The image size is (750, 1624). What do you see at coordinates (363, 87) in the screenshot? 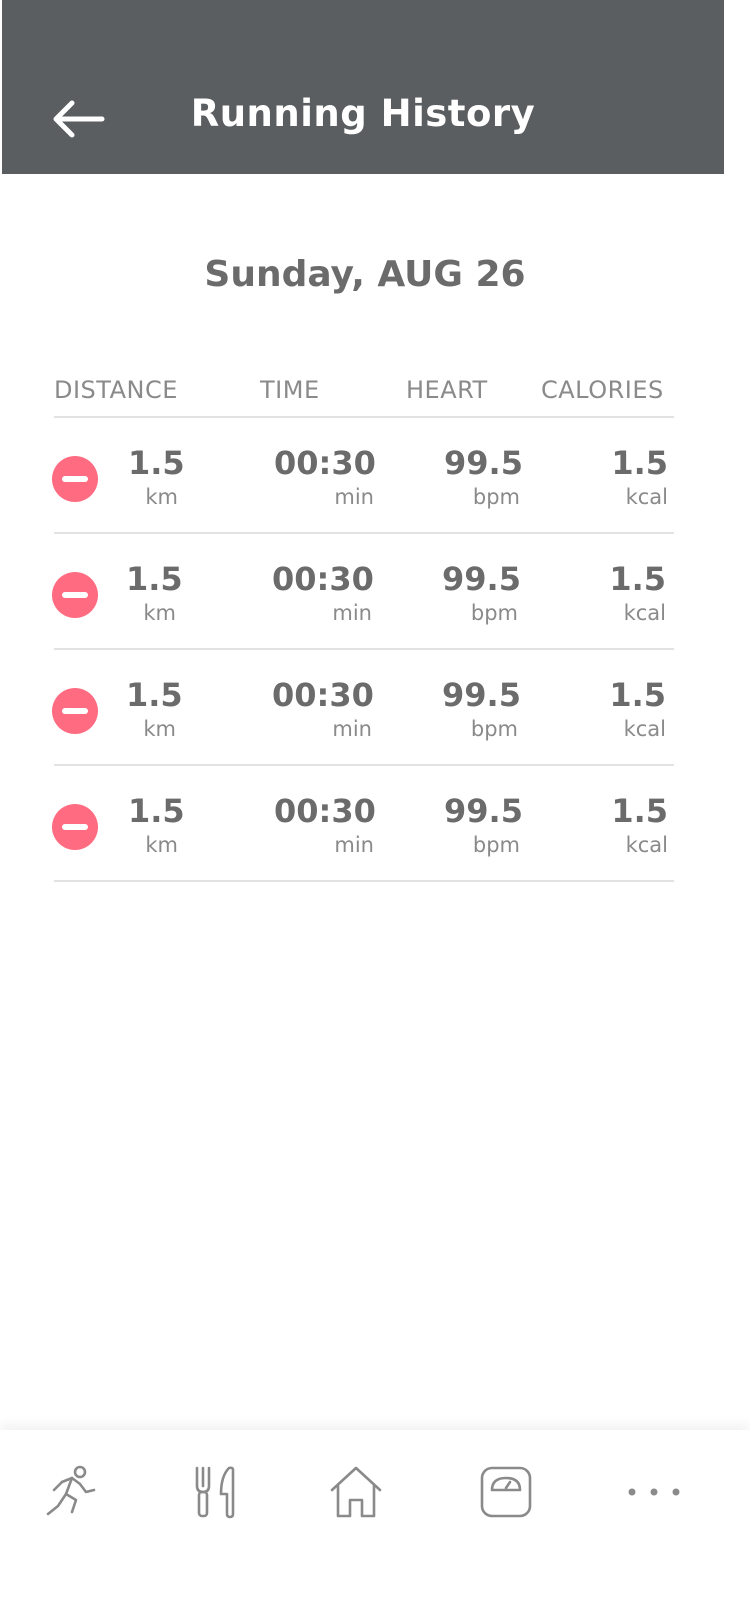
I see `app-header: Running History` at bounding box center [363, 87].